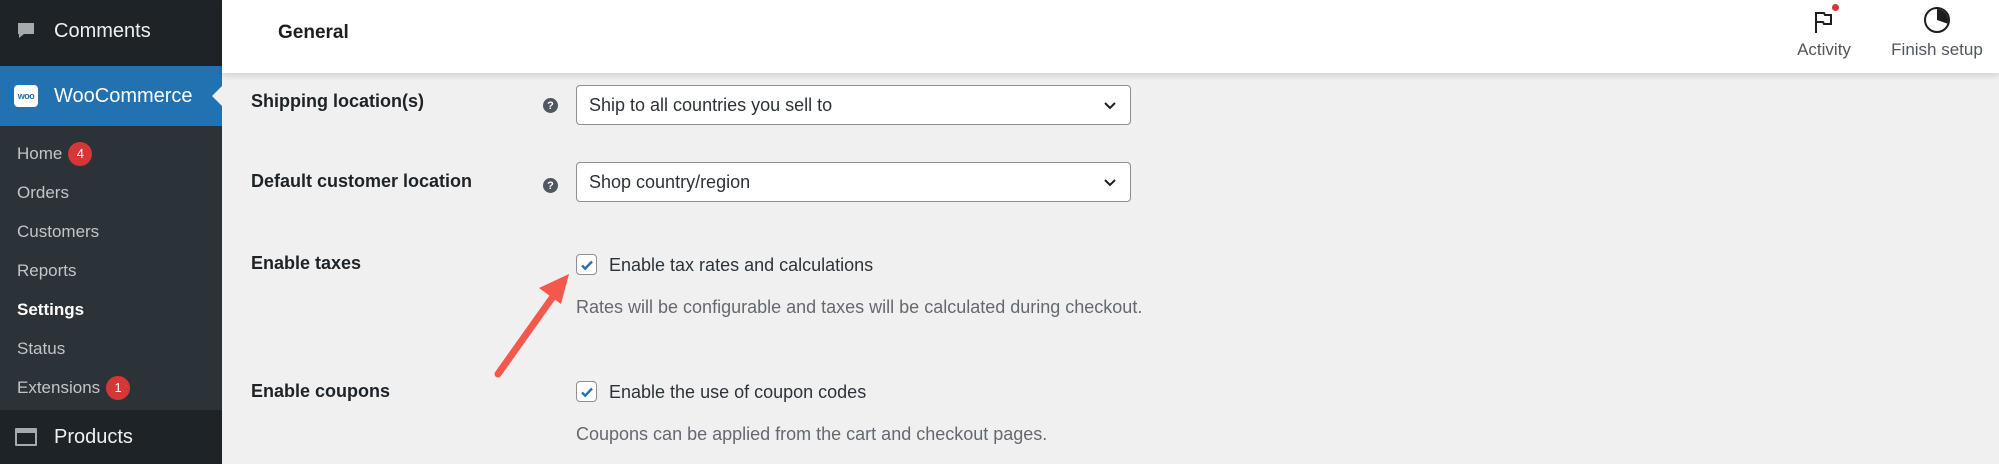  What do you see at coordinates (1937, 20) in the screenshot?
I see `progress-circle-icon` at bounding box center [1937, 20].